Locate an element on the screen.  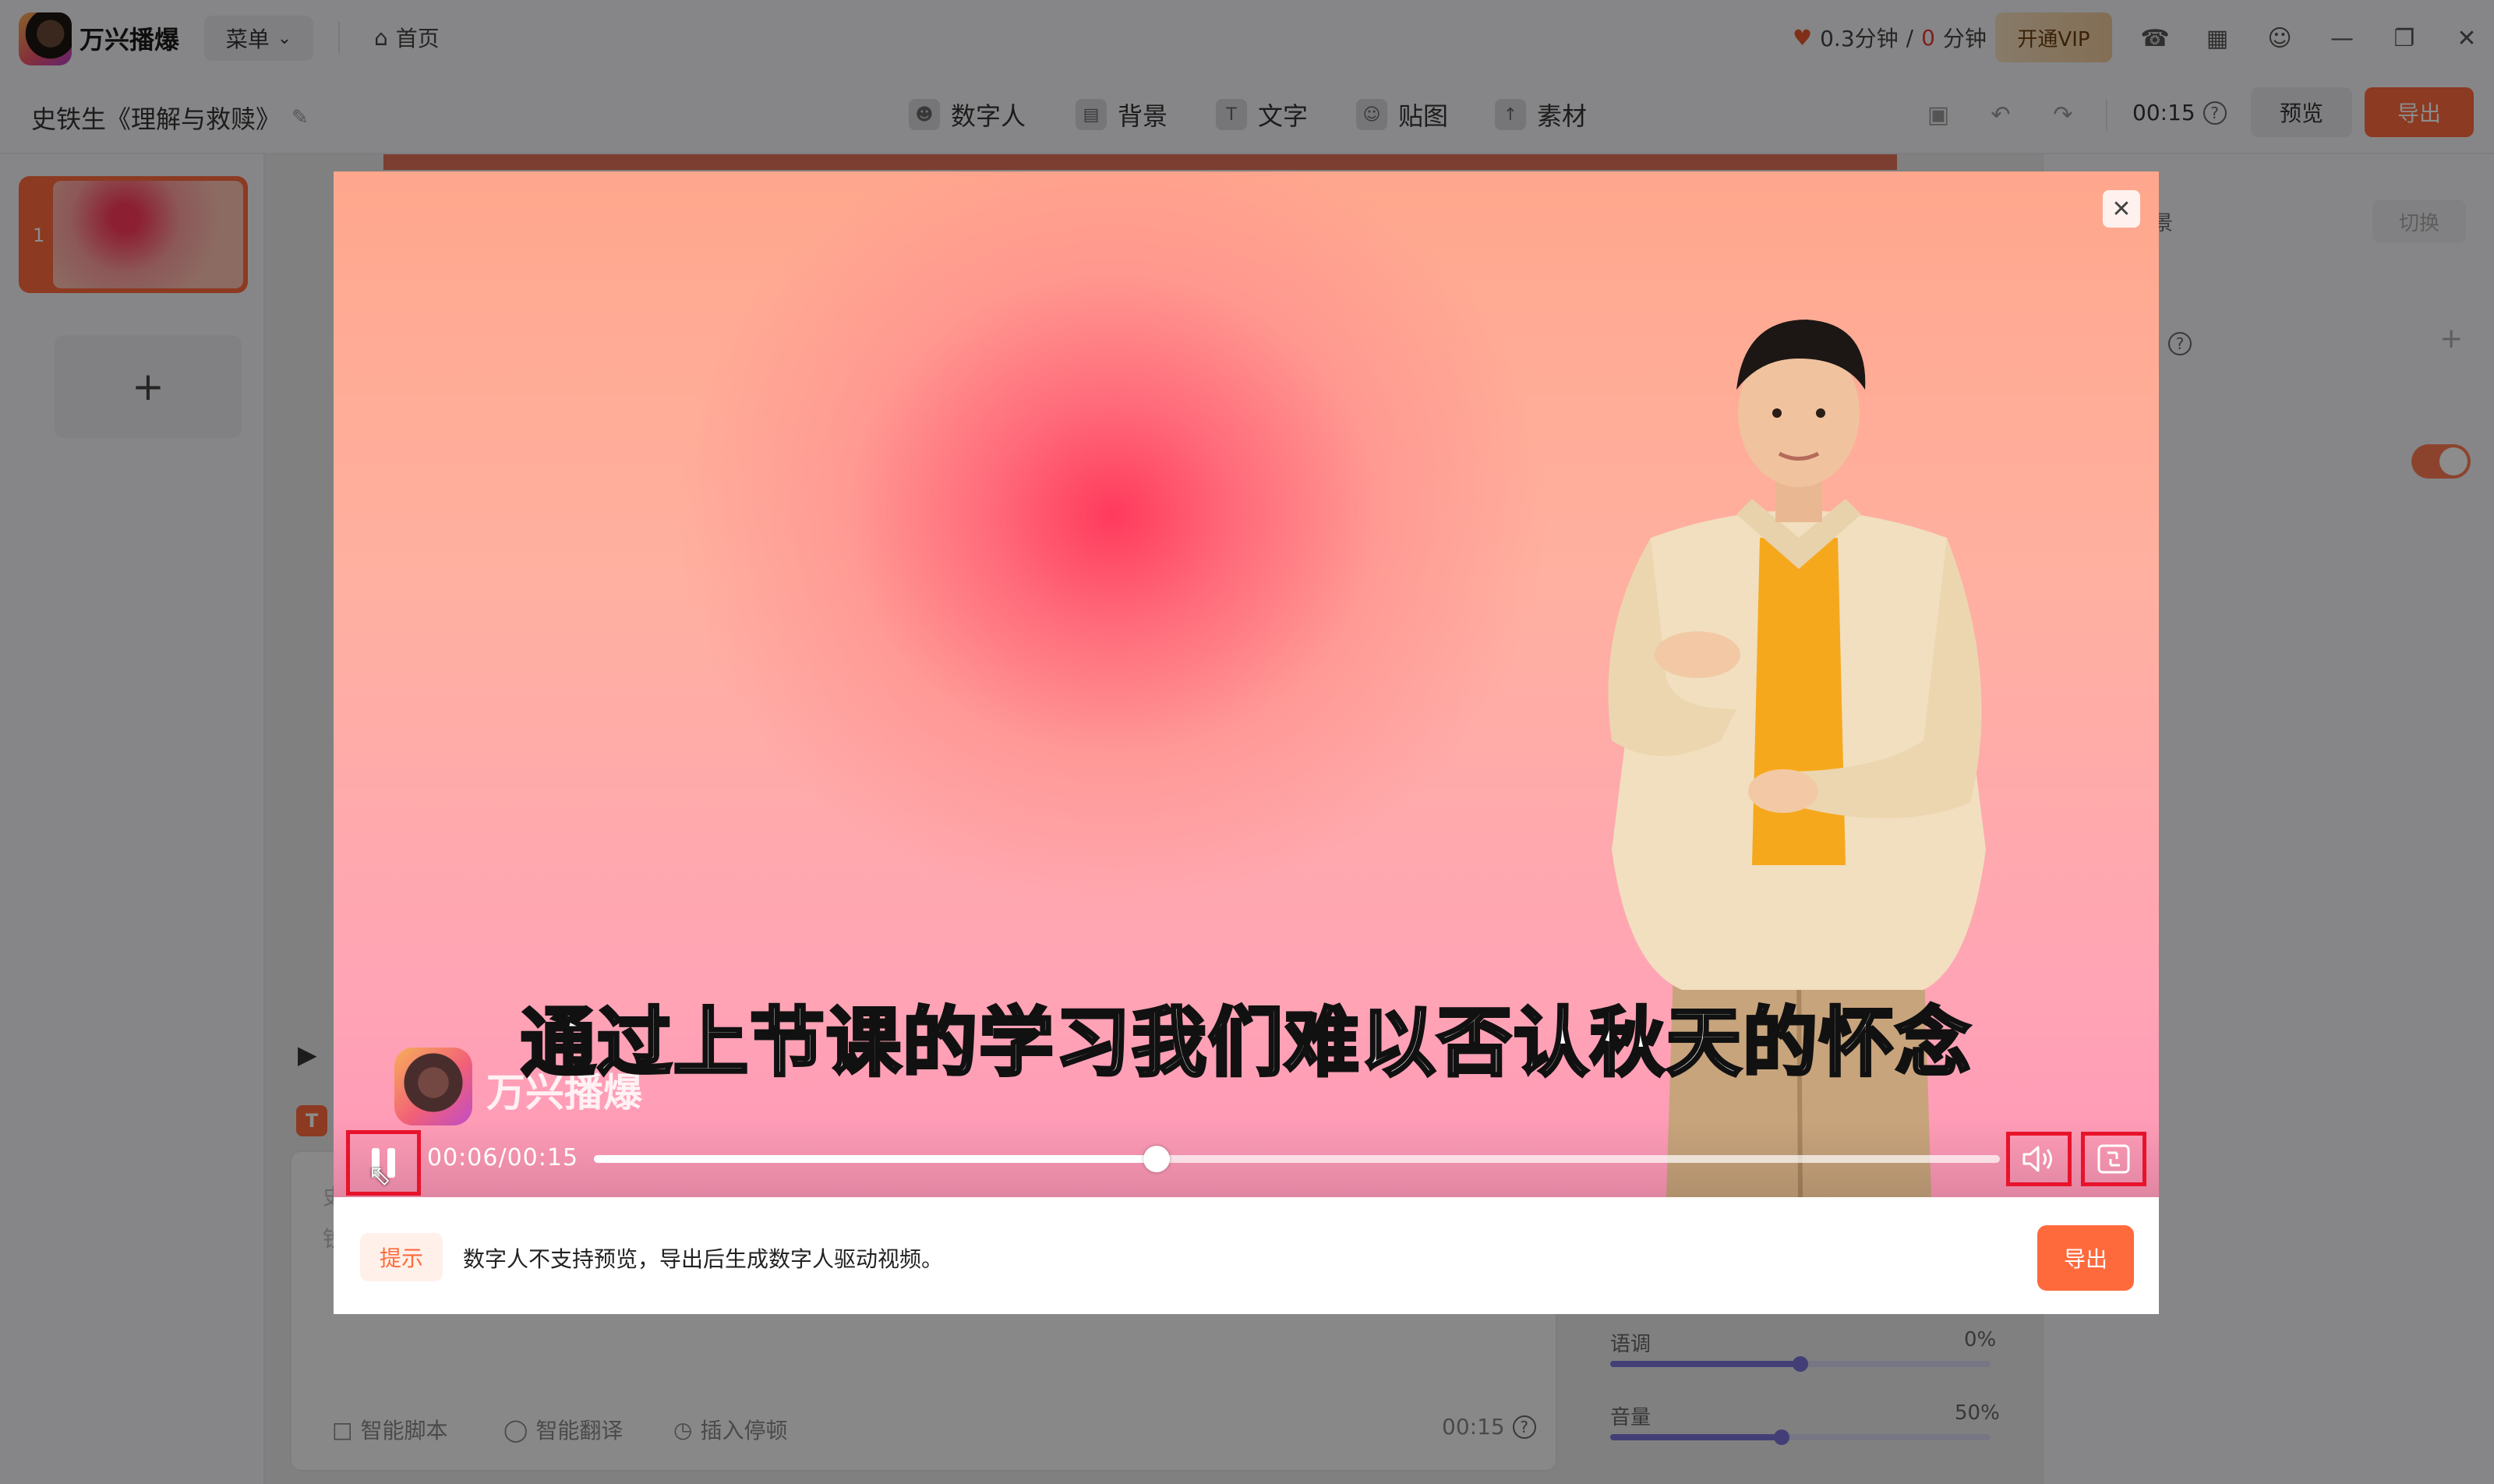
video-subtitle: 通过上节课的学习我们难以否认秋天的怀念 is located at coordinates (1245, 1043).